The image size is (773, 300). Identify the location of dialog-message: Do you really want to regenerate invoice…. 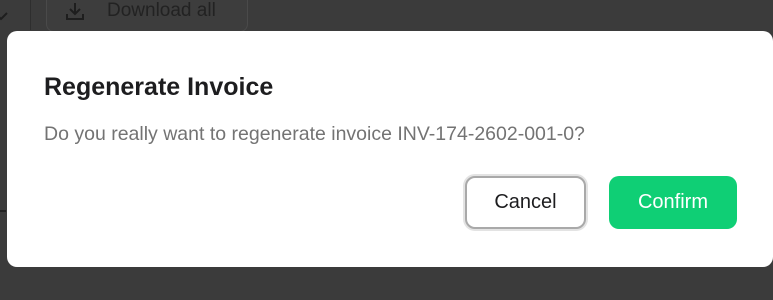
(314, 134).